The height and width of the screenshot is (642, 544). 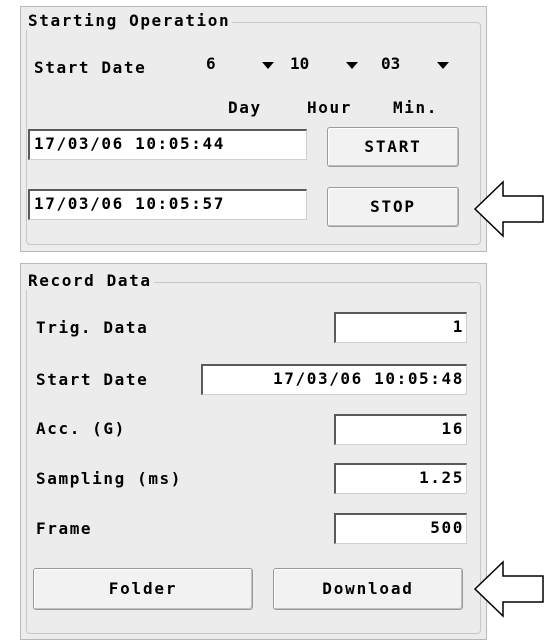 I want to click on acc-field: 16, so click(x=400, y=429).